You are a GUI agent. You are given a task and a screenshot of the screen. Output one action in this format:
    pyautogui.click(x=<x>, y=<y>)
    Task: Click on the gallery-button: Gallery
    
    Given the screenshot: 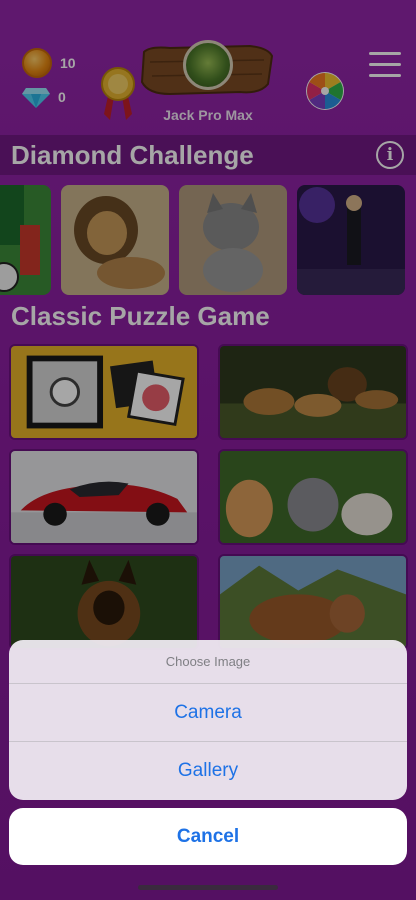 What is the action you would take?
    pyautogui.click(x=208, y=771)
    